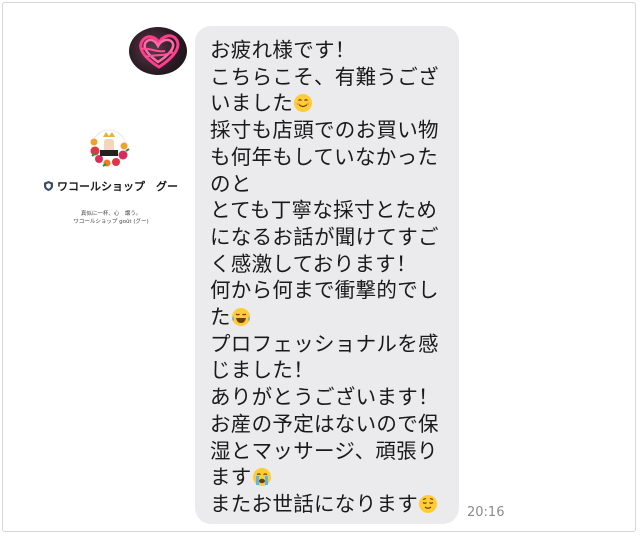 The width and height of the screenshot is (640, 536). Describe the element at coordinates (111, 218) in the screenshot. I see `shop-description: 真似に一杯、心 譲う。 ワコールショップ goût (グー)` at that location.